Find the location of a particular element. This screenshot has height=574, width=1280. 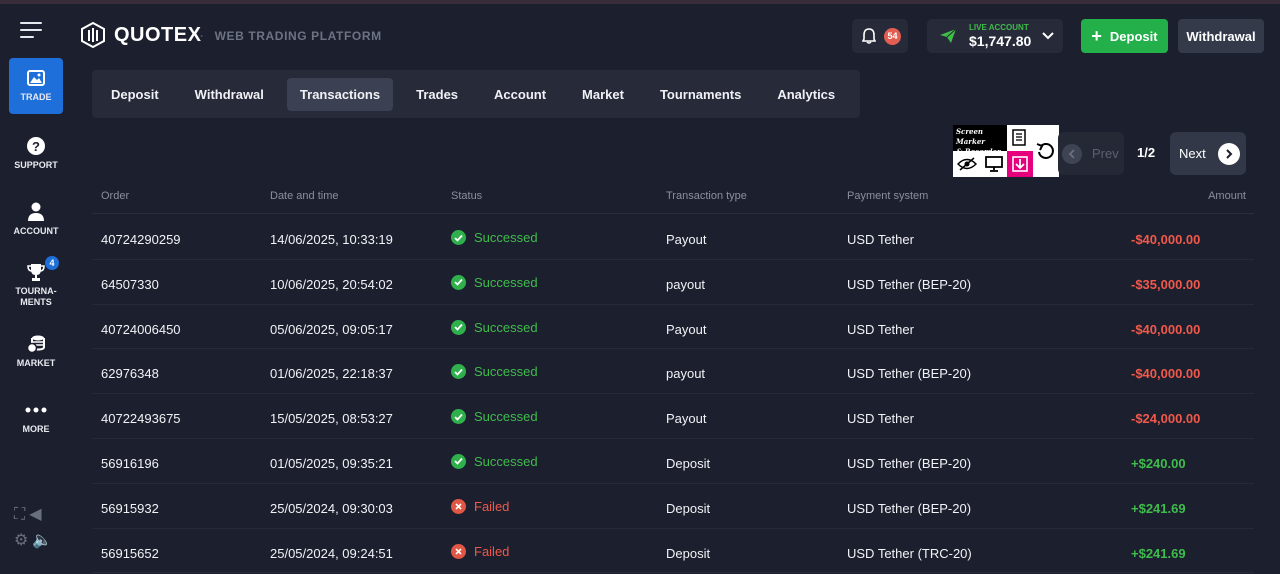

tab-analytics: Analytics is located at coordinates (806, 94).